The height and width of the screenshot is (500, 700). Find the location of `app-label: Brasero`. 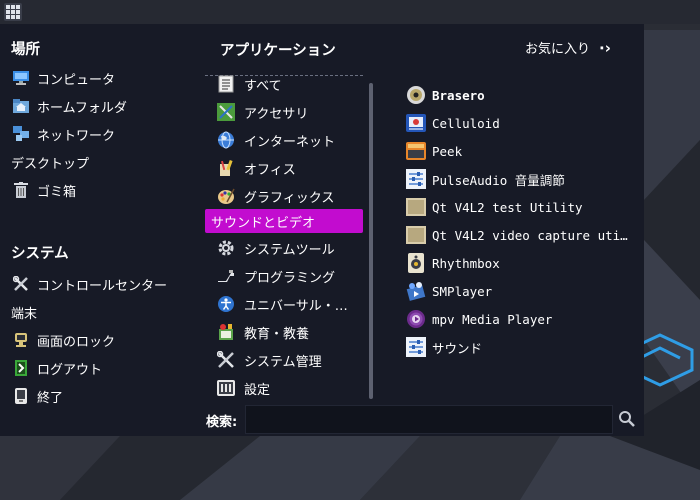

app-label: Brasero is located at coordinates (458, 95).